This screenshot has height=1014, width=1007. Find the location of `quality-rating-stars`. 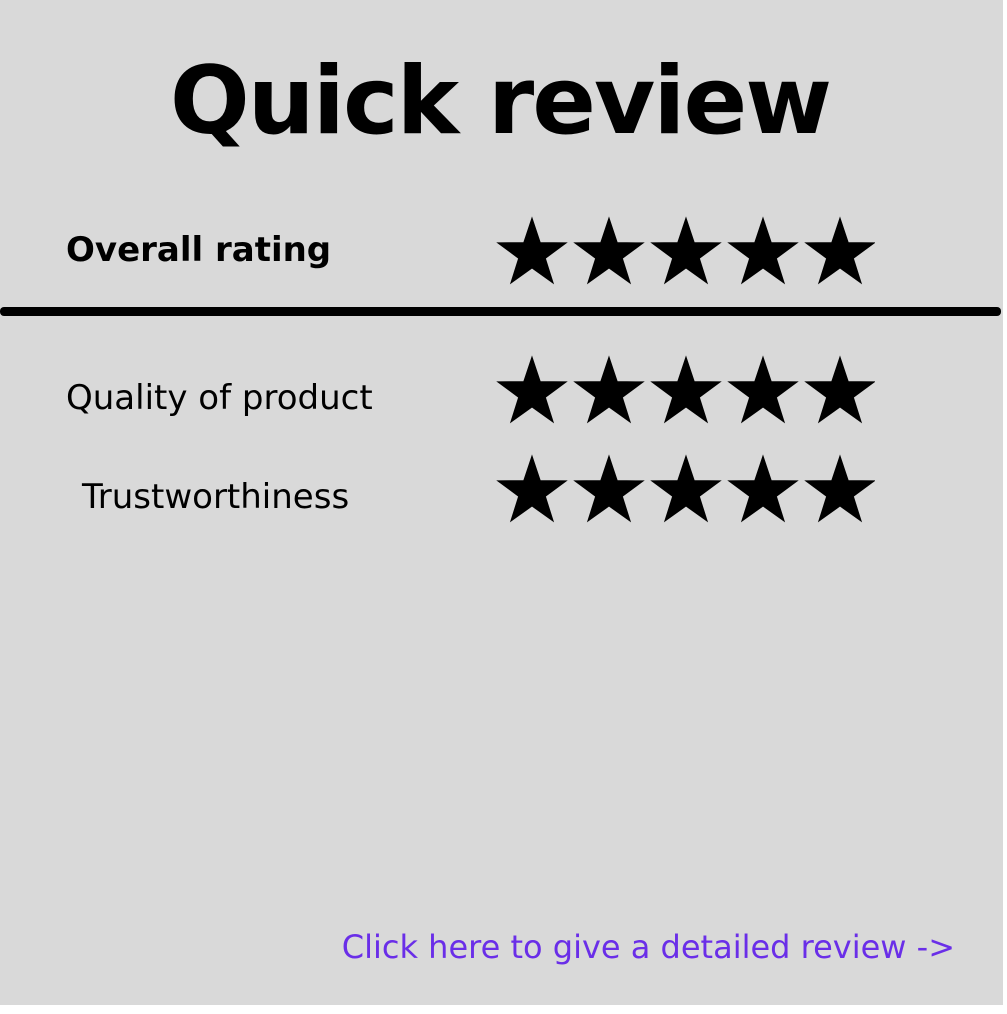

quality-rating-stars is located at coordinates (685, 390).